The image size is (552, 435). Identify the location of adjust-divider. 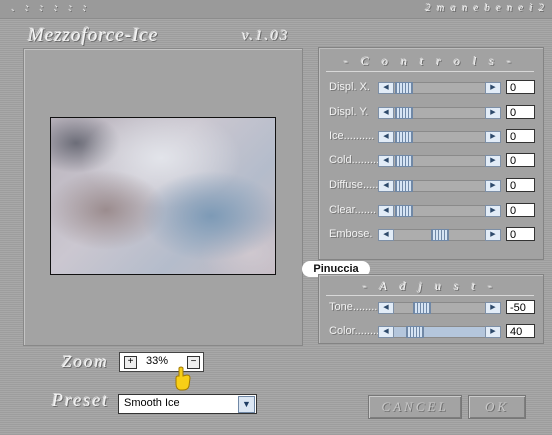
(430, 295).